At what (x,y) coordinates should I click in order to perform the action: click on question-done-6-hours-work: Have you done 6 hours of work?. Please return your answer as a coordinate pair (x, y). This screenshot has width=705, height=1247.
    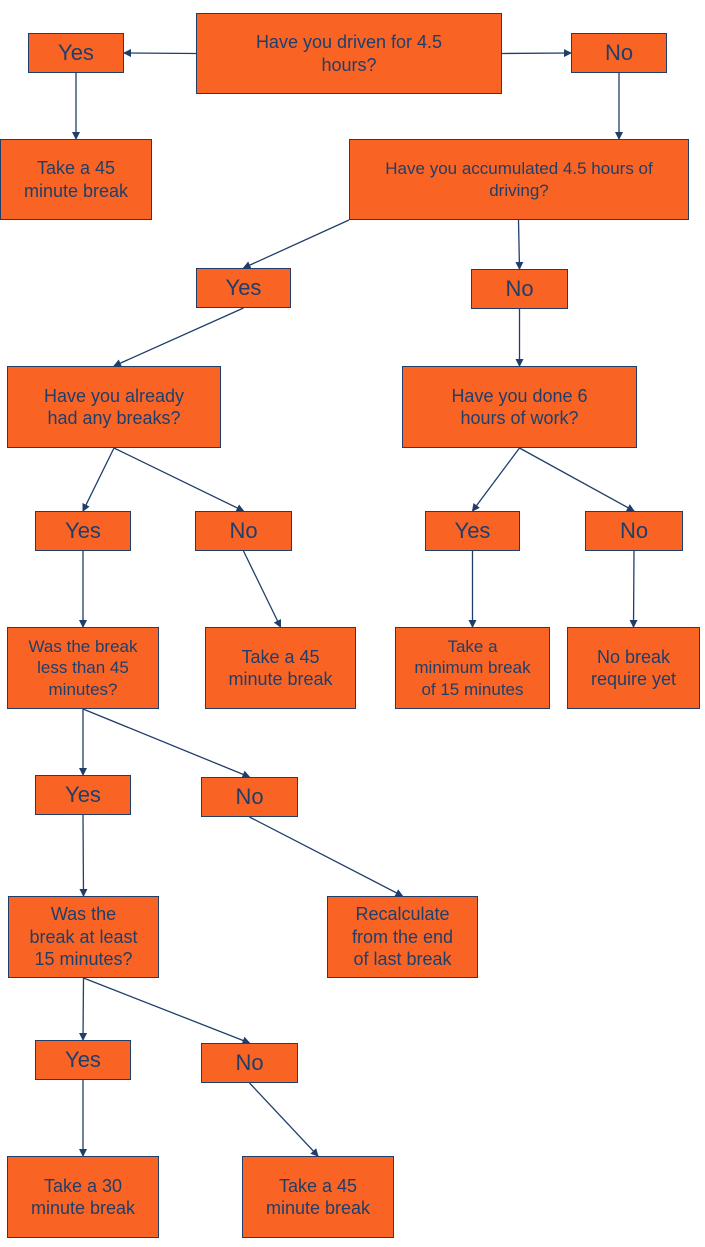
    Looking at the image, I should click on (519, 407).